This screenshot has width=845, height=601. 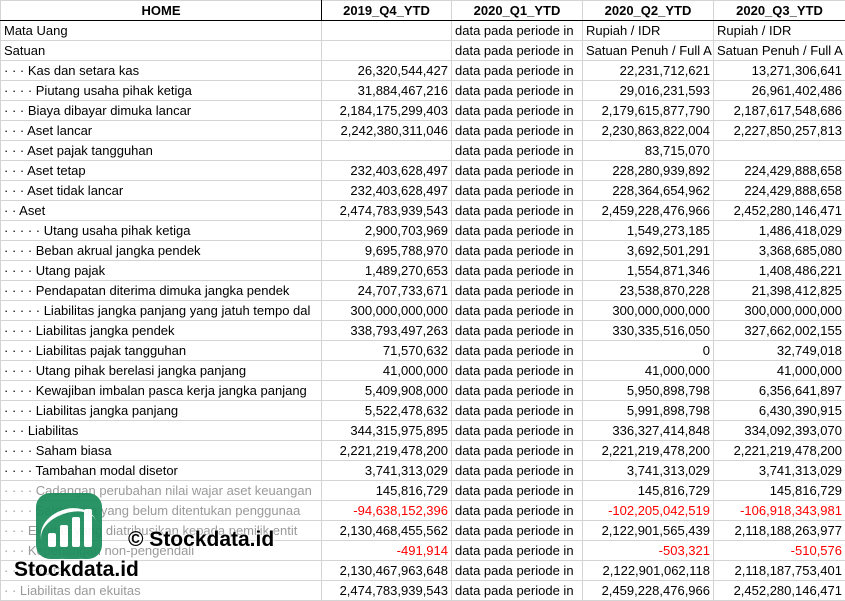 What do you see at coordinates (161, 130) in the screenshot?
I see `row-label-cell: · · · Aset lancar` at bounding box center [161, 130].